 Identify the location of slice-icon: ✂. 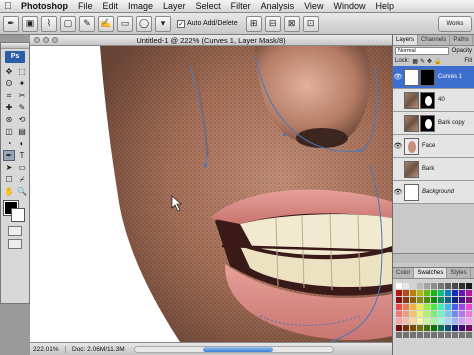
(22, 95).